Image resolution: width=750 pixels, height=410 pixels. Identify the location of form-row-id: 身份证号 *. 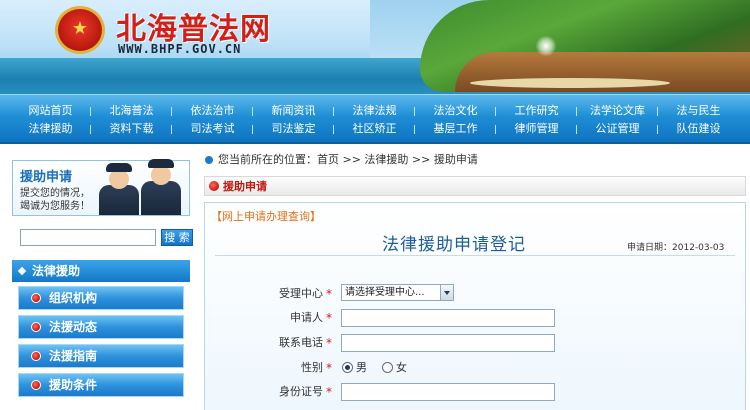
(476, 392).